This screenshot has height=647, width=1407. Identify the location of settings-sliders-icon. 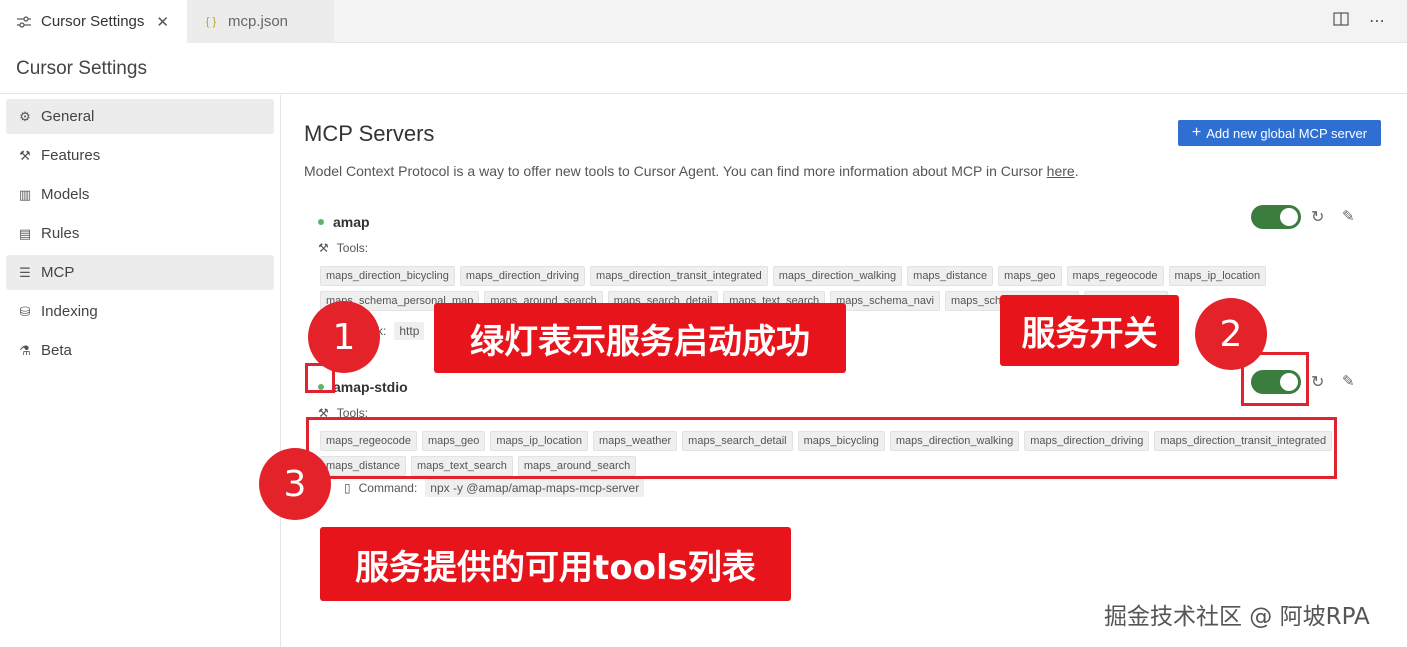
(24, 21).